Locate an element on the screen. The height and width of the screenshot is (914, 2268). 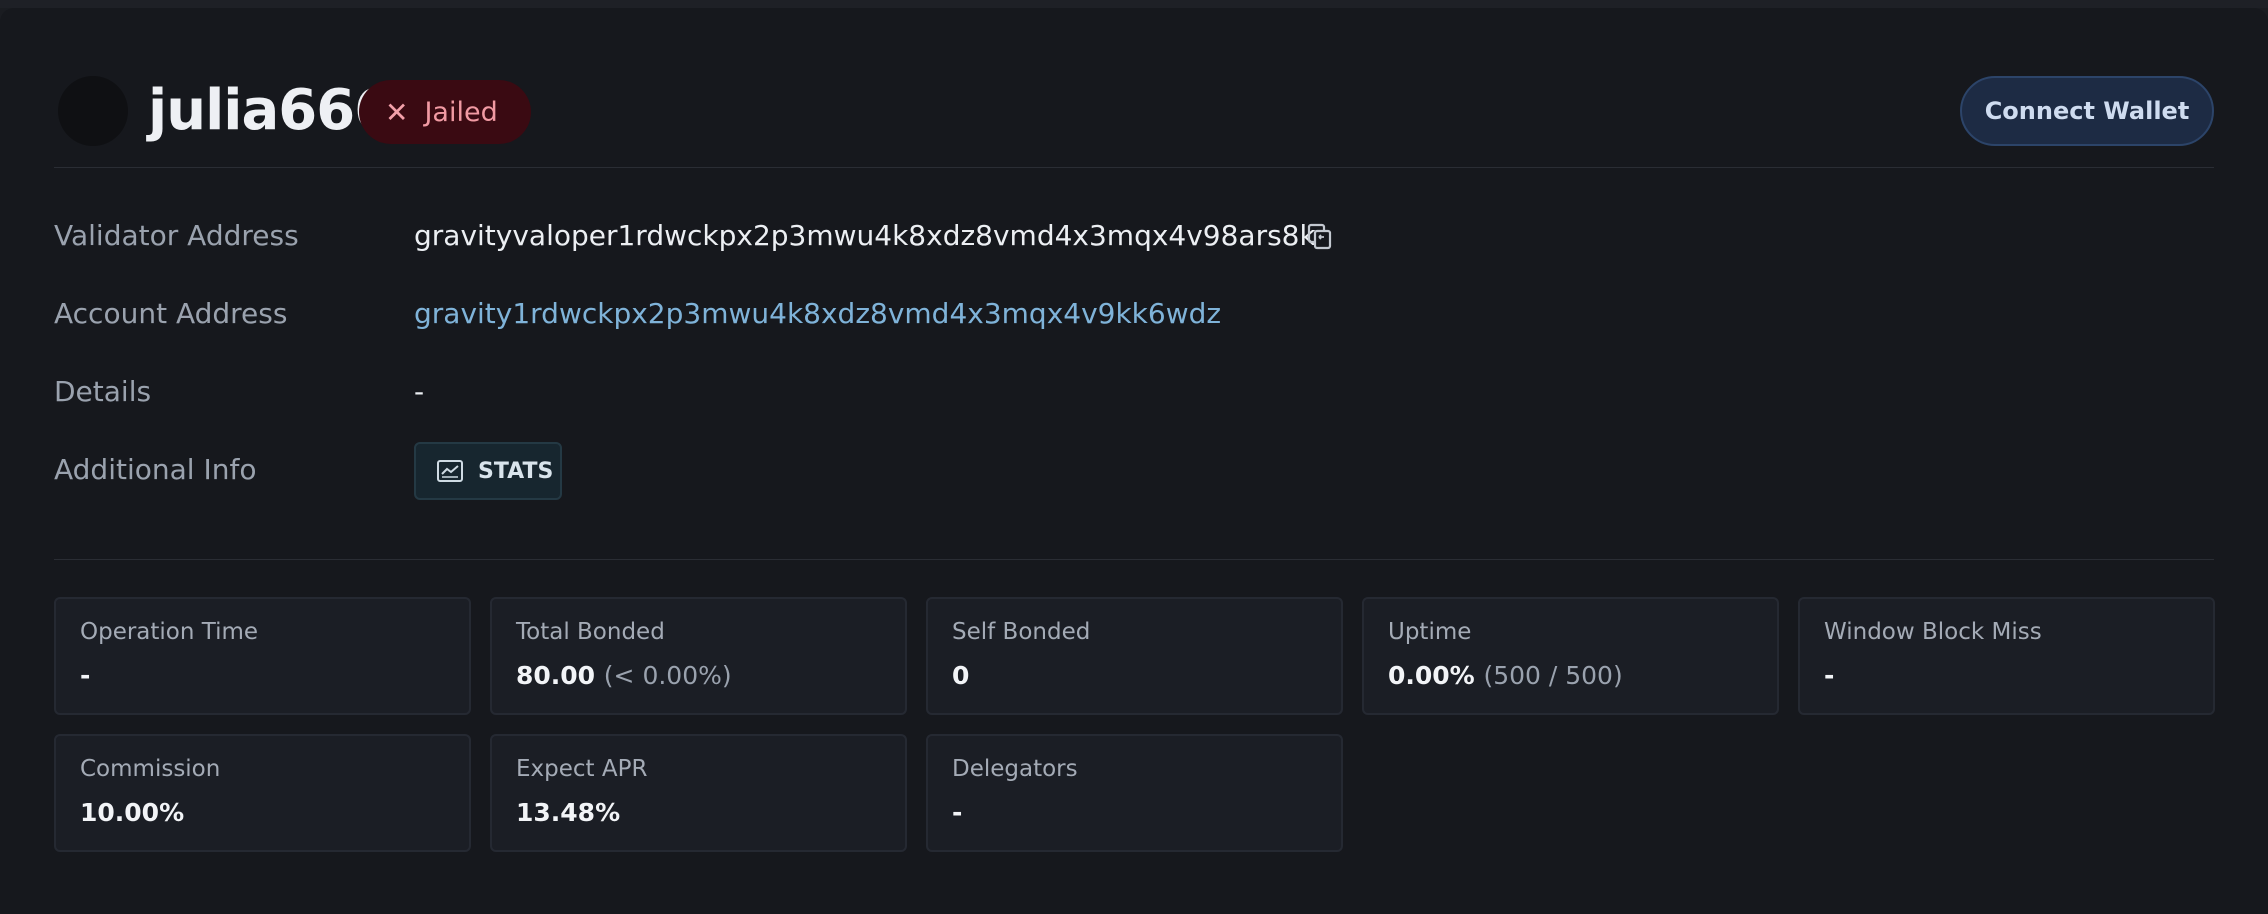
stat-label: Operation Time is located at coordinates (169, 632).